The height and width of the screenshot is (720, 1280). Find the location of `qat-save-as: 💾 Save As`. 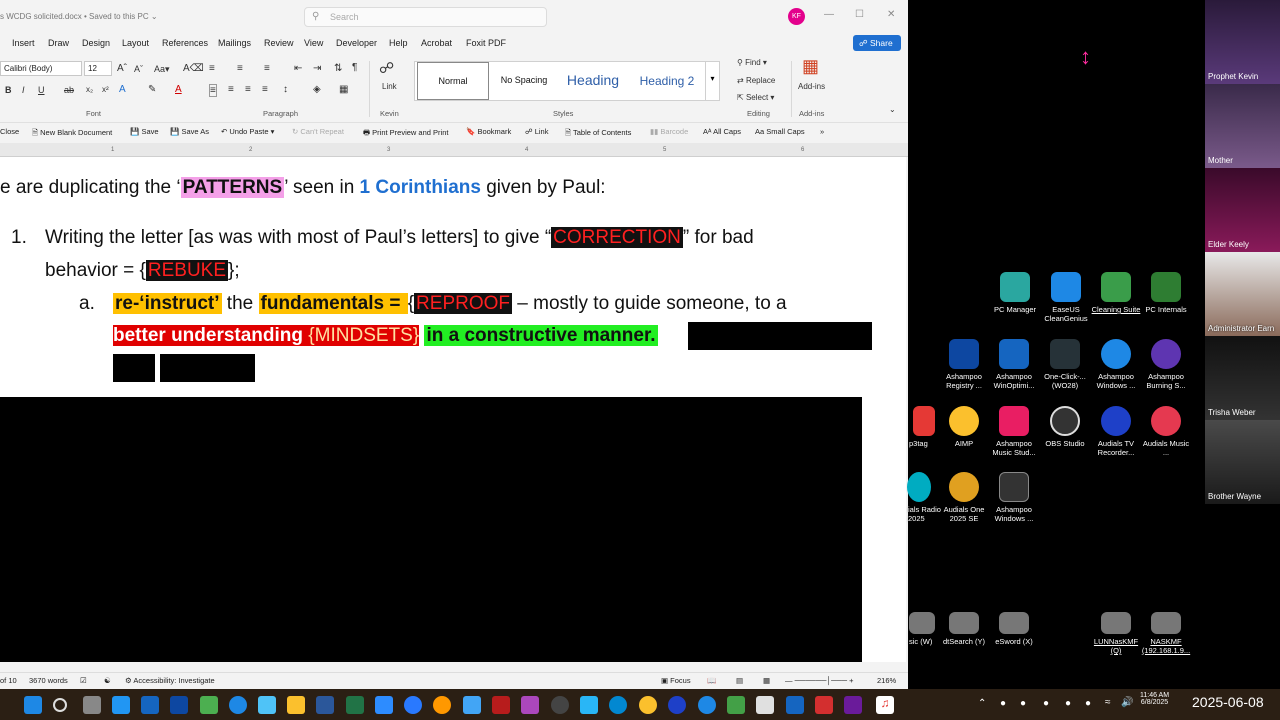

qat-save-as: 💾 Save As is located at coordinates (189, 131).